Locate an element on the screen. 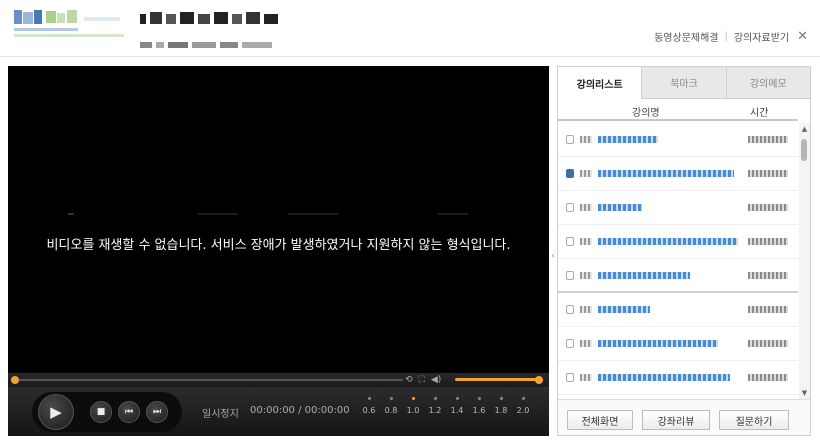  skip-back-icon: ⏮ is located at coordinates (129, 412).